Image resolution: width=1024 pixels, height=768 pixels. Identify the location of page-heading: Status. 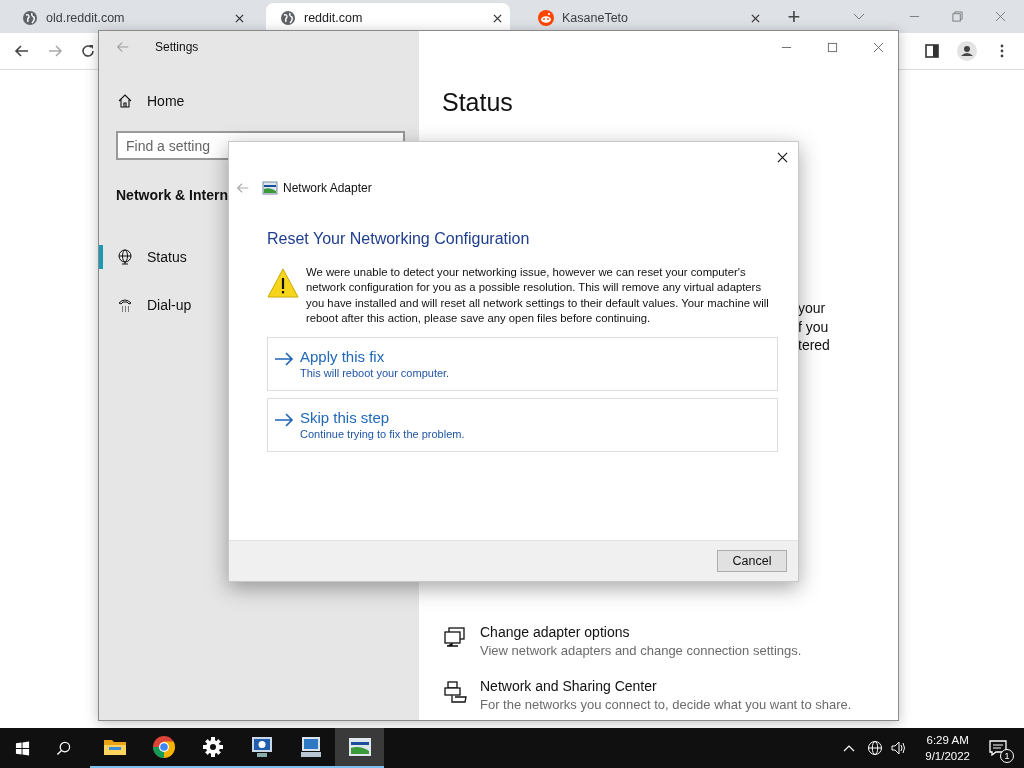
(478, 102).